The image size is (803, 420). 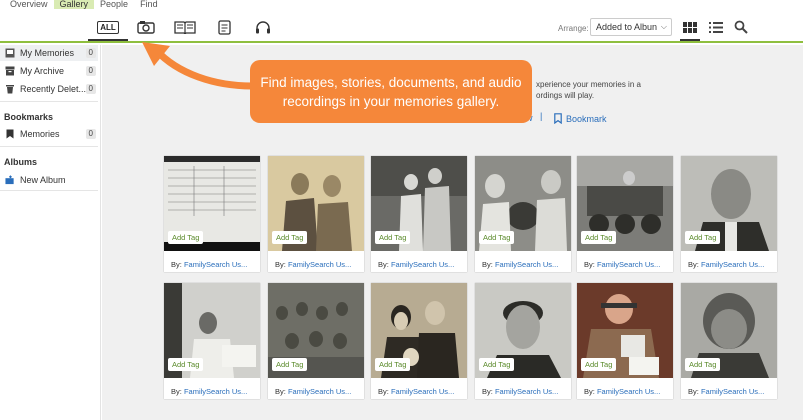 What do you see at coordinates (558, 118) in the screenshot?
I see `bookmark-outline-icon` at bounding box center [558, 118].